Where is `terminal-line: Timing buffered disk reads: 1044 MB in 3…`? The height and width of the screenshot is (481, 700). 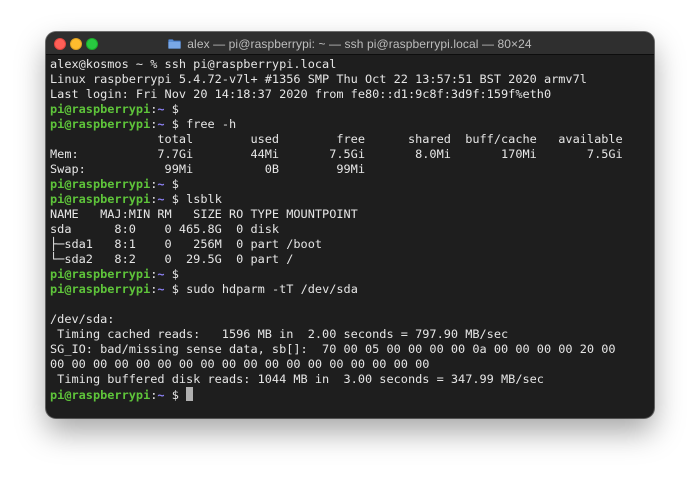
terminal-line: Timing buffered disk reads: 1044 MB in 3… is located at coordinates (297, 379).